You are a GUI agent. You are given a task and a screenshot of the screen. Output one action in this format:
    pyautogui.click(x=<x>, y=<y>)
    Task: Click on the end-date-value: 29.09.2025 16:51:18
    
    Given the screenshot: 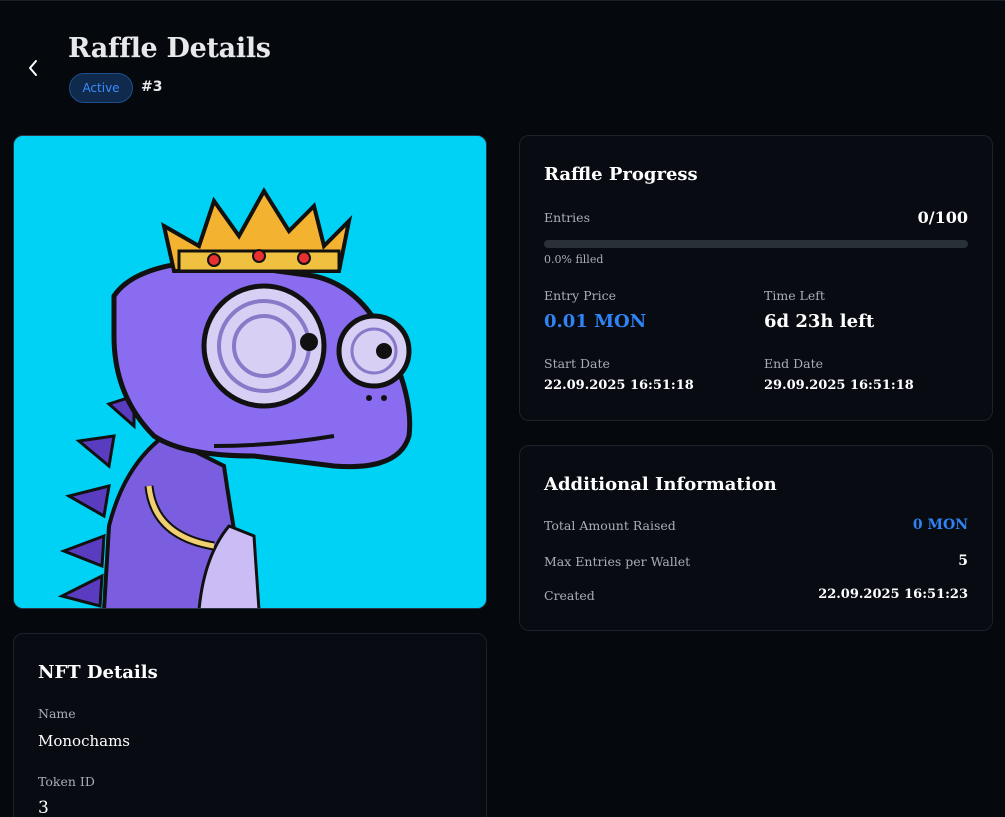 What is the action you would take?
    pyautogui.click(x=839, y=385)
    